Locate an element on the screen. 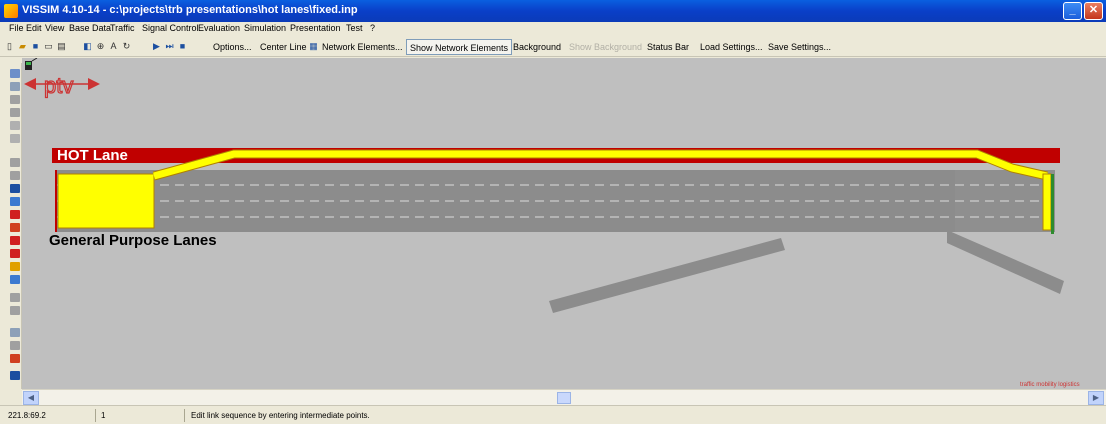 The image size is (1106, 424). rotate-icon: ↻ is located at coordinates (126, 46).